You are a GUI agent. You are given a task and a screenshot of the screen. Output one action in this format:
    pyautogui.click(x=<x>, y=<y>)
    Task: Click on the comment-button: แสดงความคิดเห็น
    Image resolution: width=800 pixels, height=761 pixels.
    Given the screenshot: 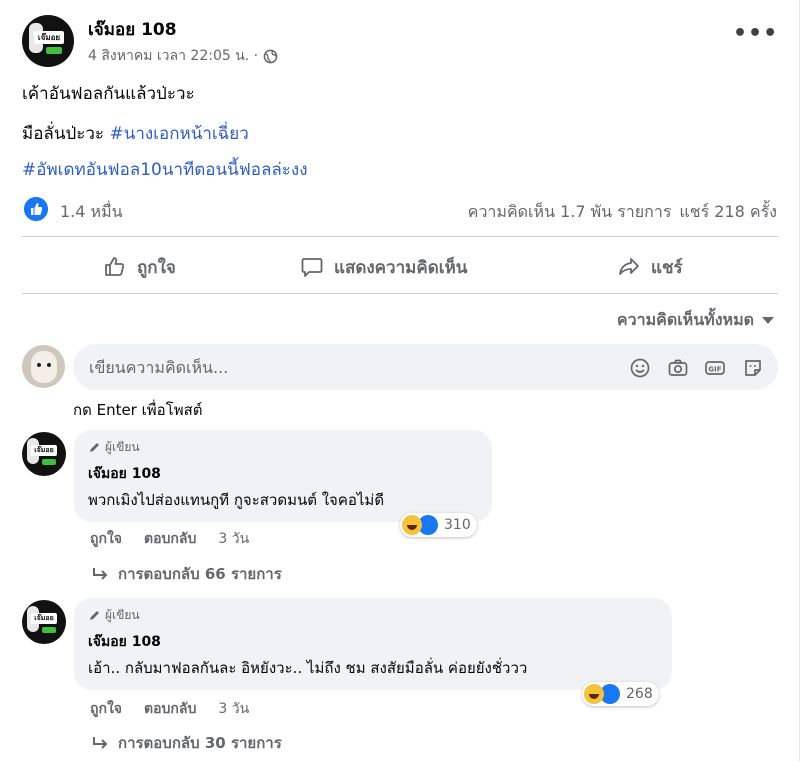 What is the action you would take?
    pyautogui.click(x=383, y=267)
    